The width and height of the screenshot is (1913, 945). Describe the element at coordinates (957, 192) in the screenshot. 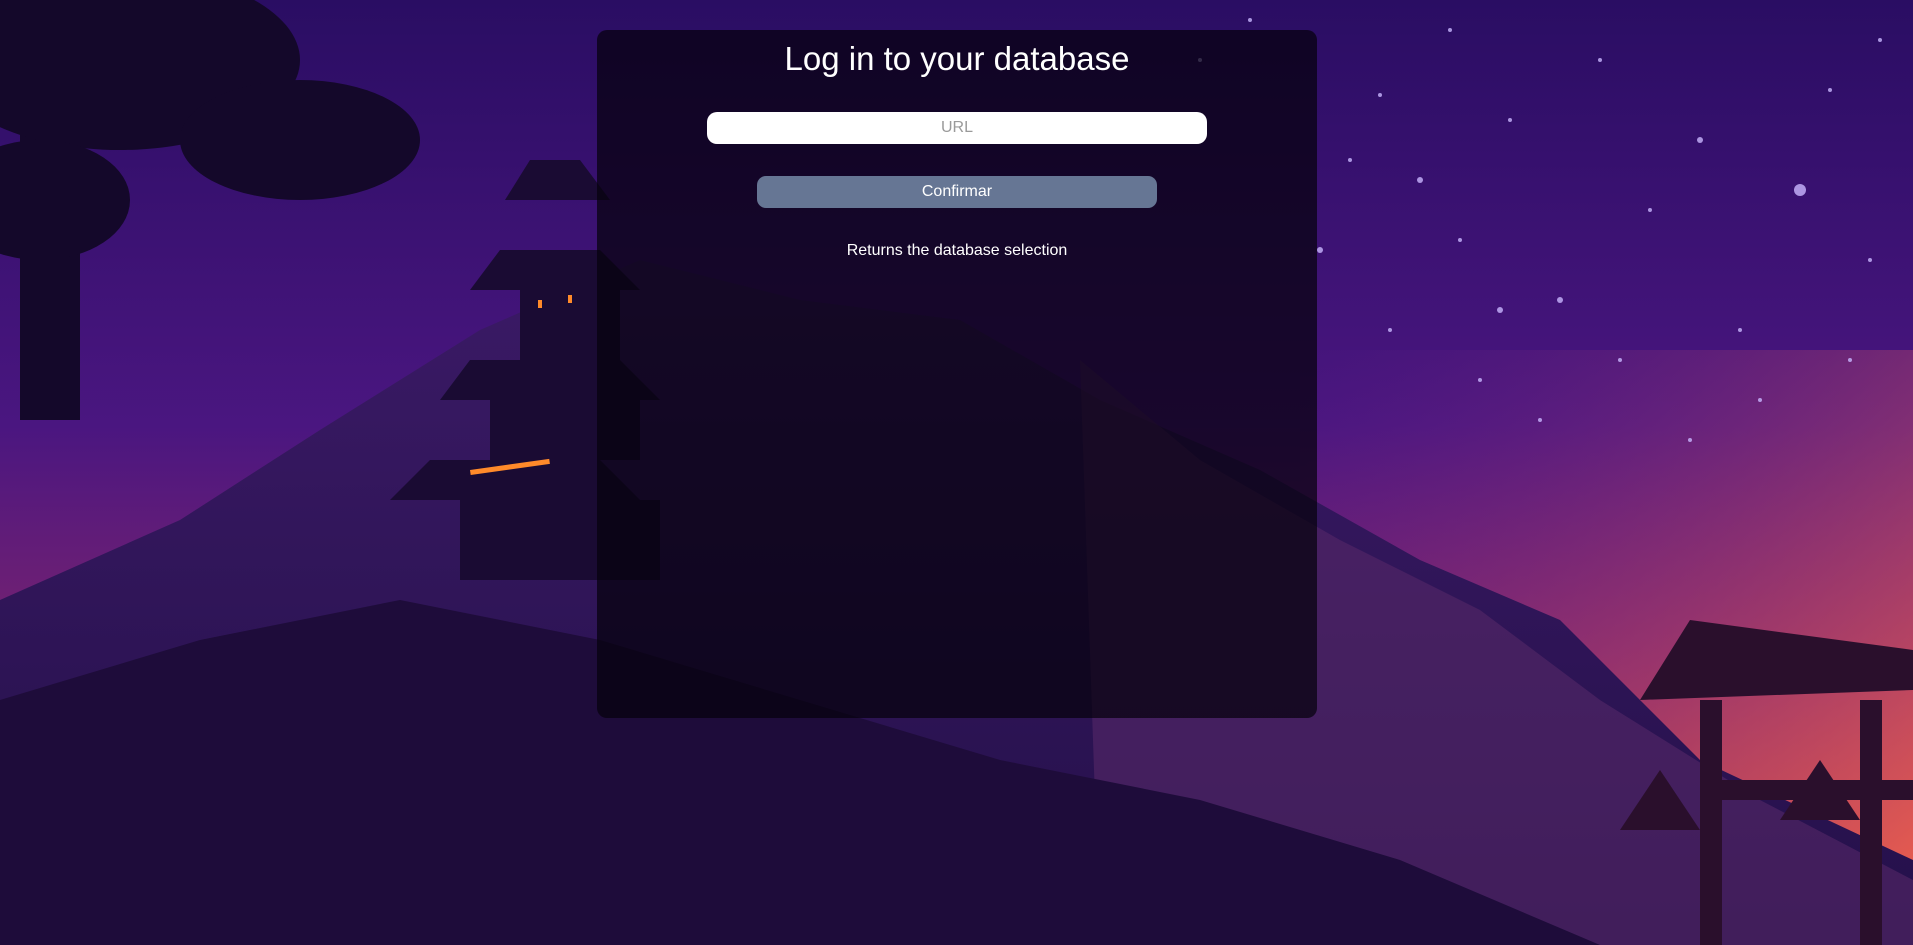

I see `confirm-button: Confirmar` at that location.